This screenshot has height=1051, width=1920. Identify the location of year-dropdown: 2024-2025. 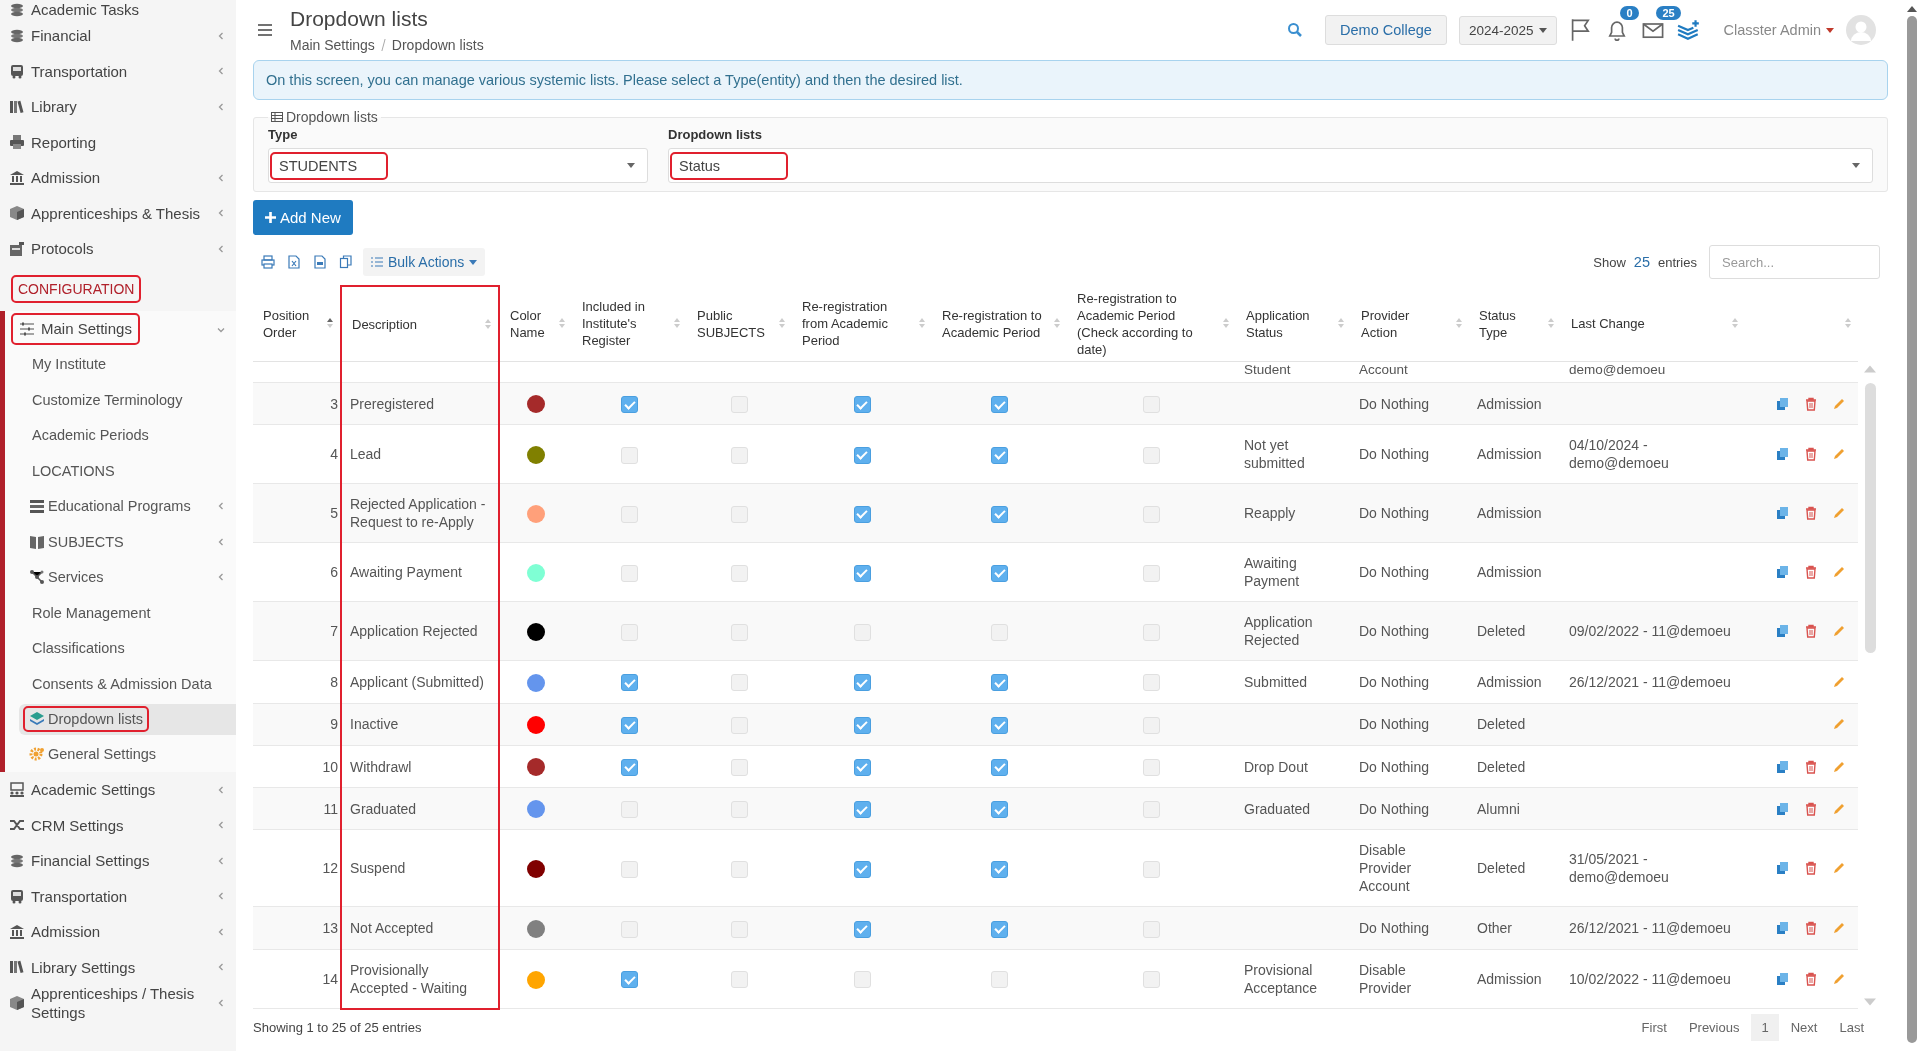
(1508, 30).